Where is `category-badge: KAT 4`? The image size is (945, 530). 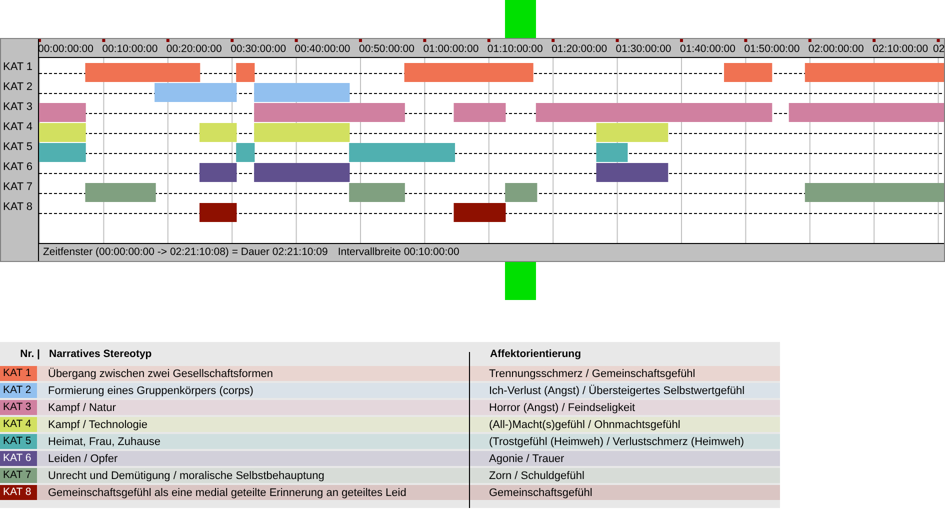 category-badge: KAT 4 is located at coordinates (18, 424).